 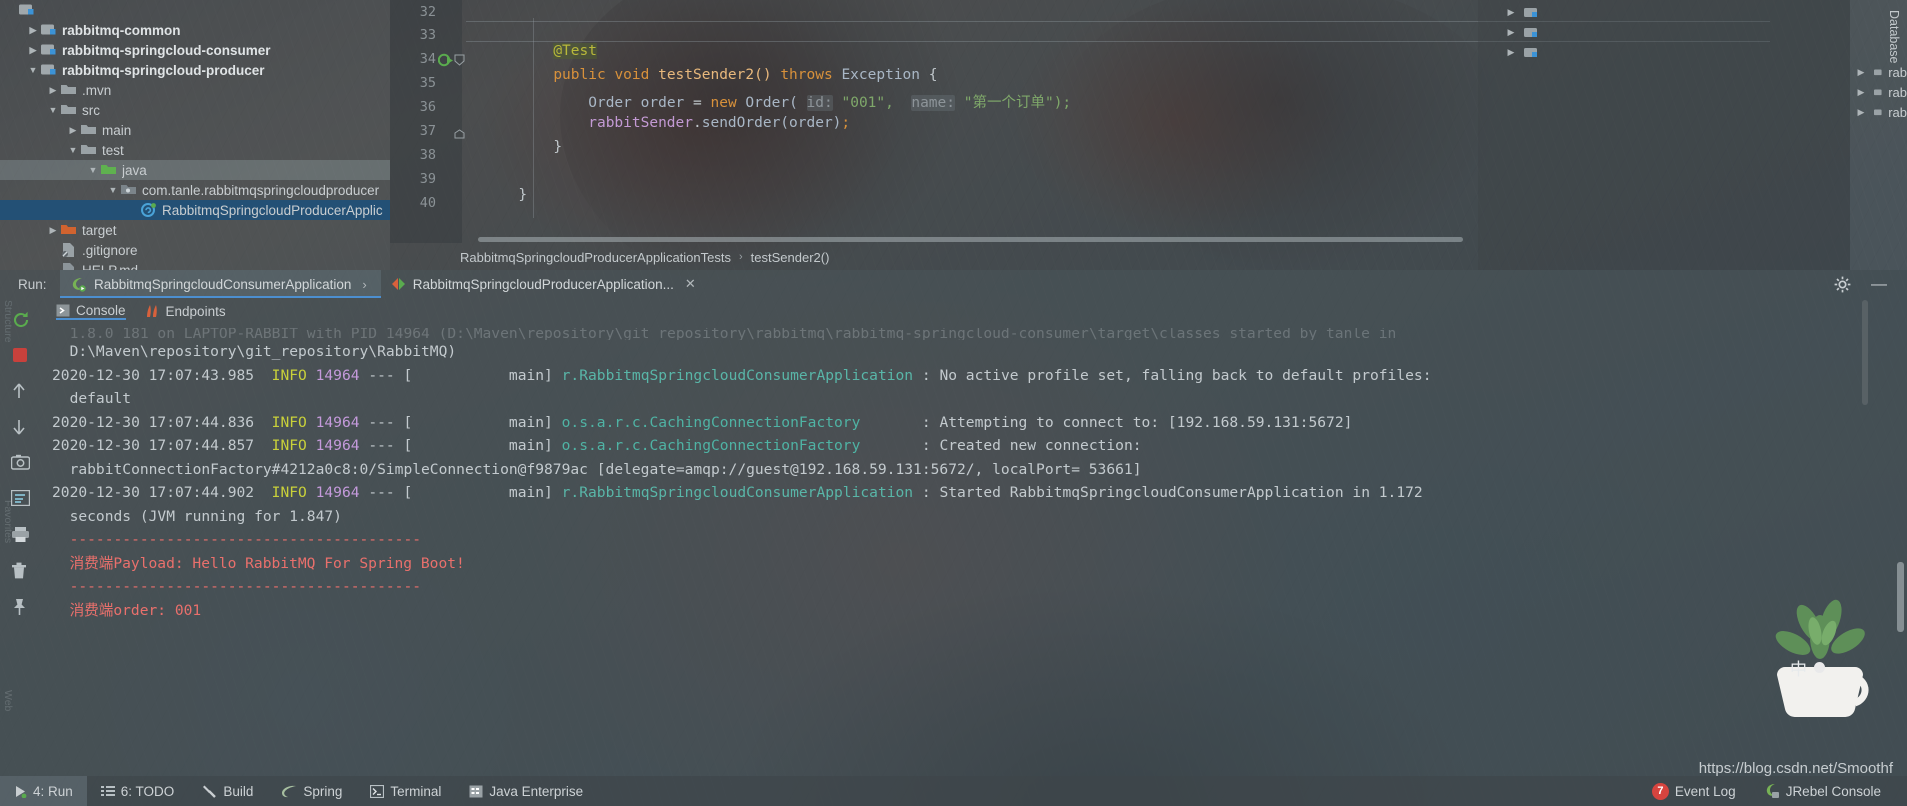 What do you see at coordinates (640, 123) in the screenshot?
I see `field-rabbitsender: rabbitSender` at bounding box center [640, 123].